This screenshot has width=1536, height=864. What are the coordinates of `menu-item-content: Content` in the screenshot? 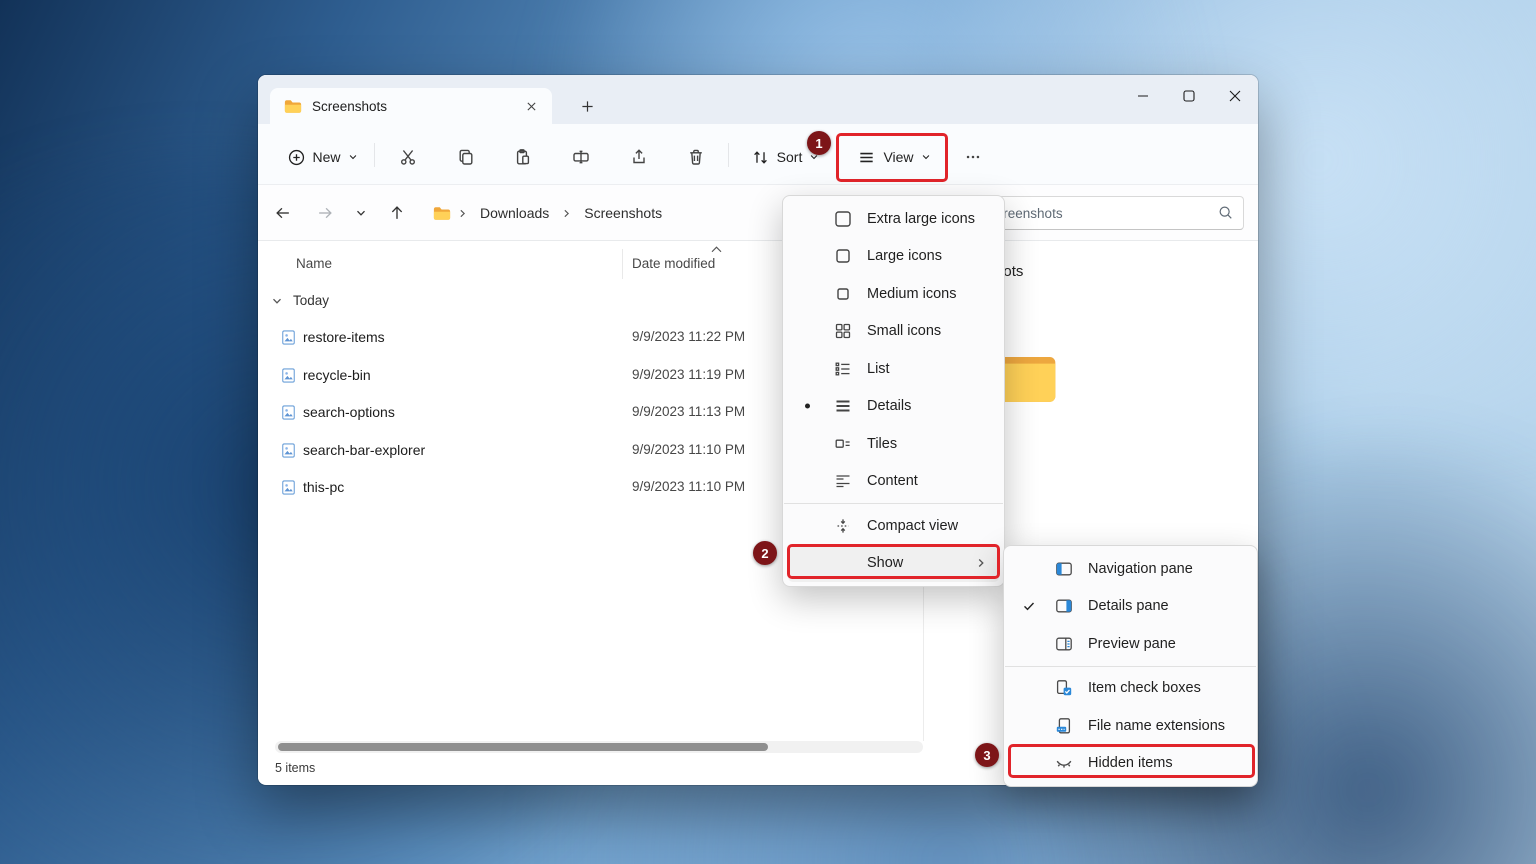 It's located at (893, 482).